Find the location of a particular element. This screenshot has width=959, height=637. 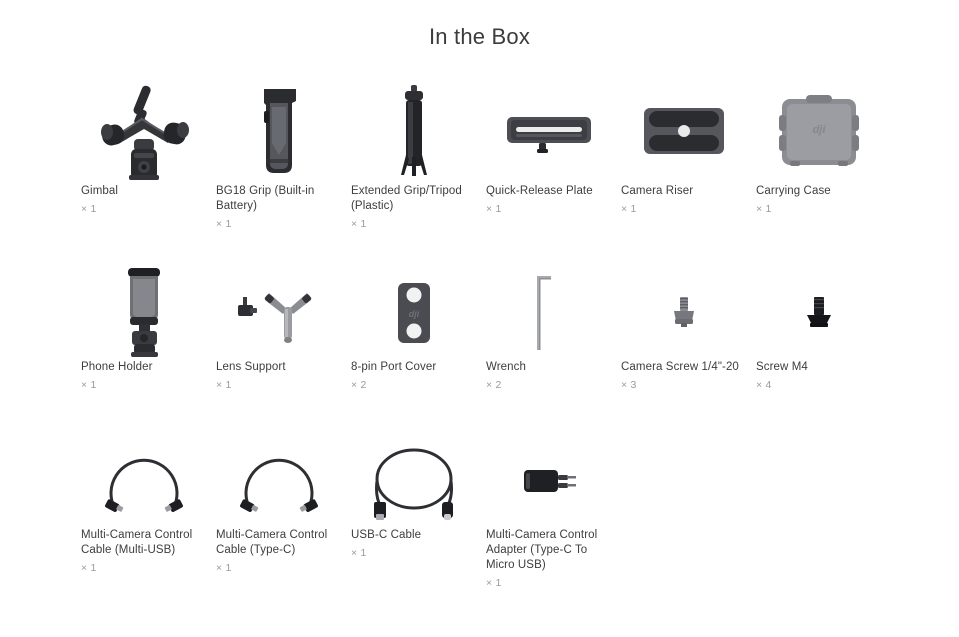

item-usb-c-cable: USB-C Cable × 1 is located at coordinates (418, 513).